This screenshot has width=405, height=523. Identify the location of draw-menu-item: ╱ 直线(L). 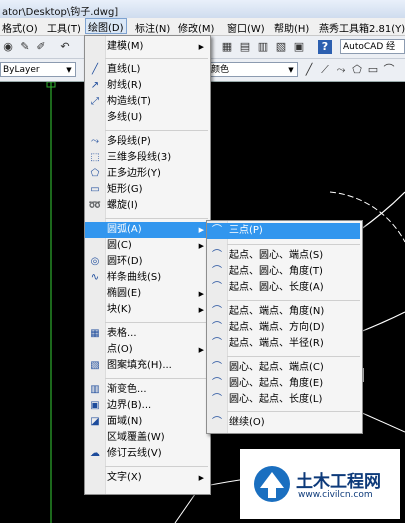
(146, 70).